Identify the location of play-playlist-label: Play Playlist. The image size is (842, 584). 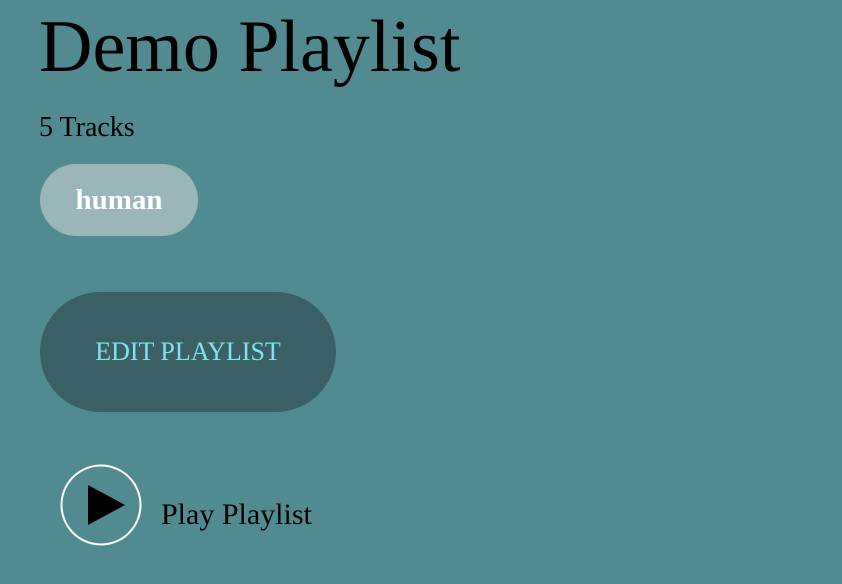
(236, 514).